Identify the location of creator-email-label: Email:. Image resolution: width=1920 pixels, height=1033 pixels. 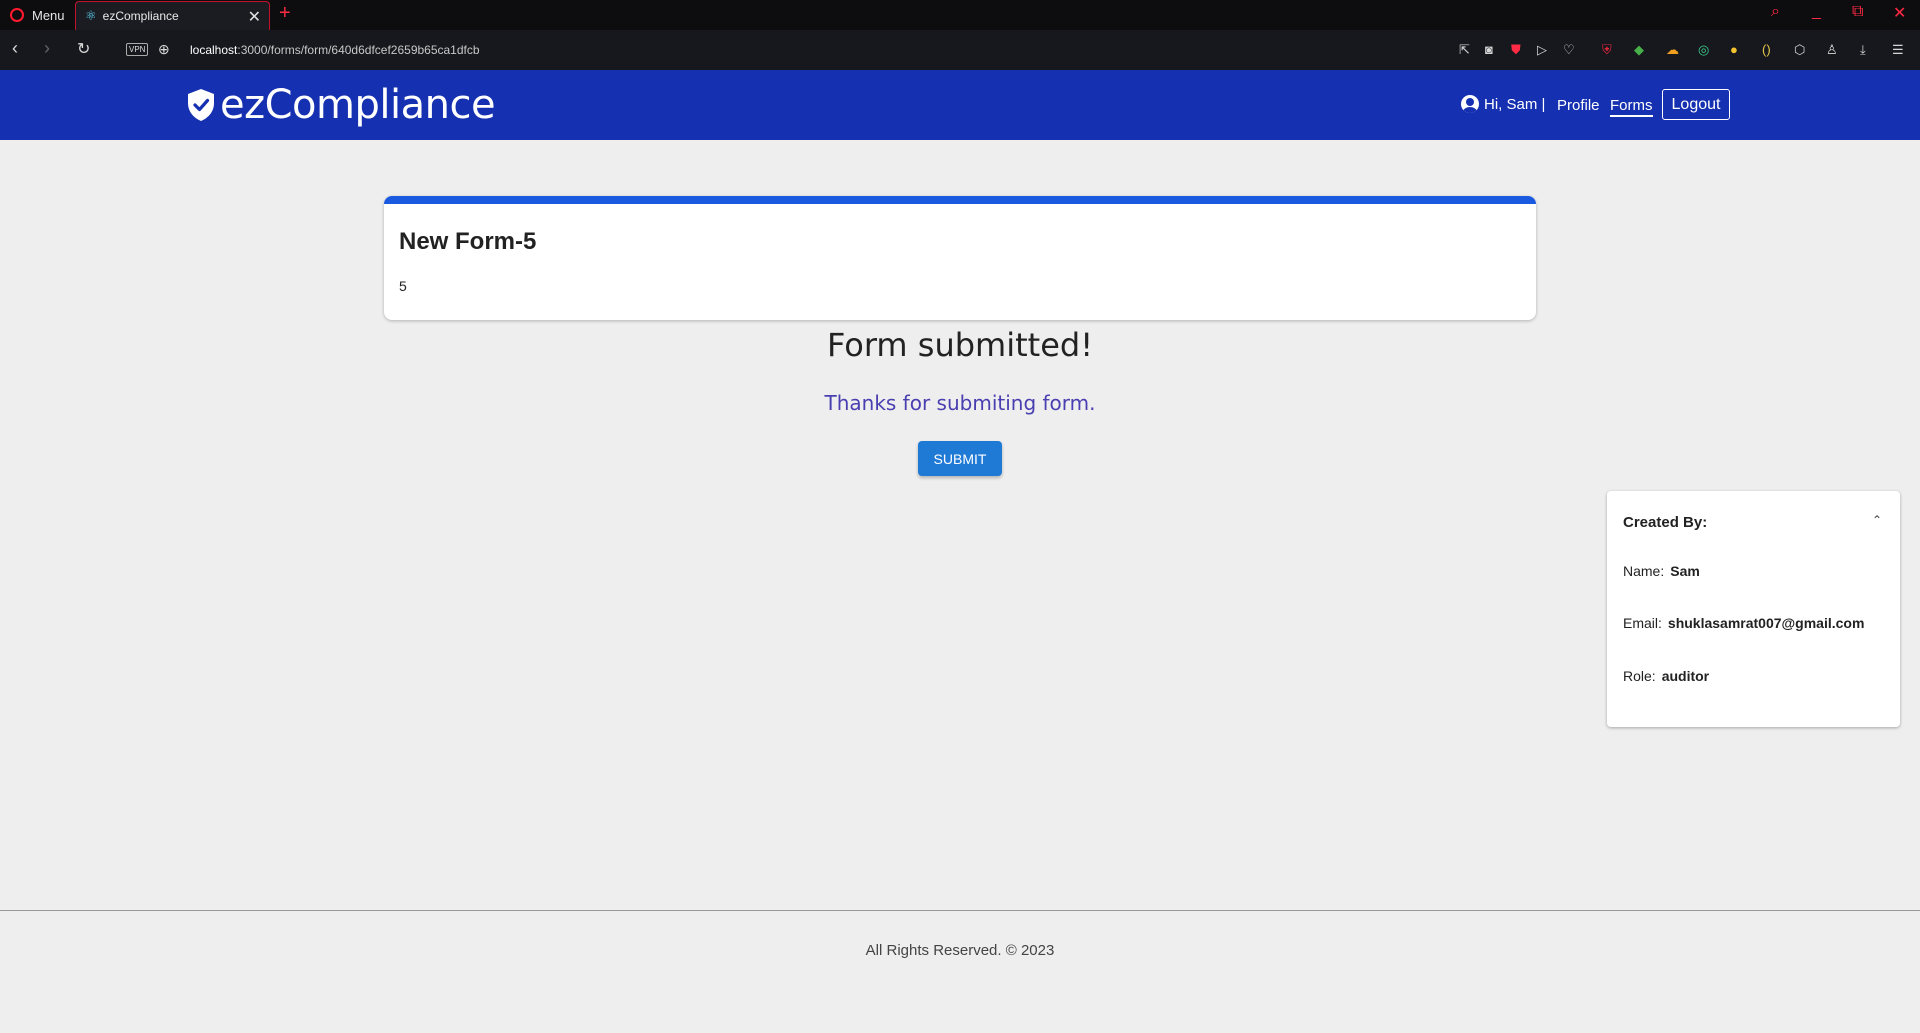
(1642, 623).